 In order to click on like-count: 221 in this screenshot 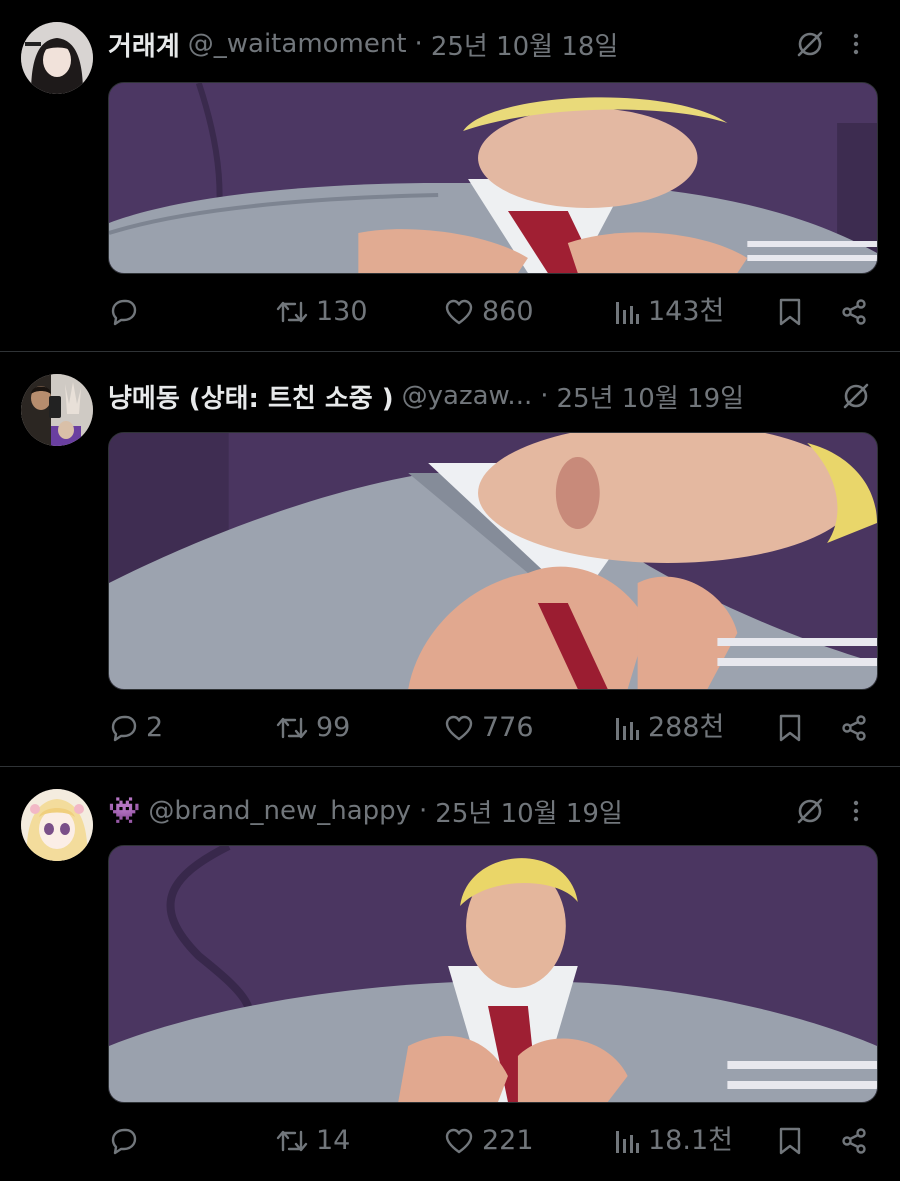, I will do `click(508, 1140)`.